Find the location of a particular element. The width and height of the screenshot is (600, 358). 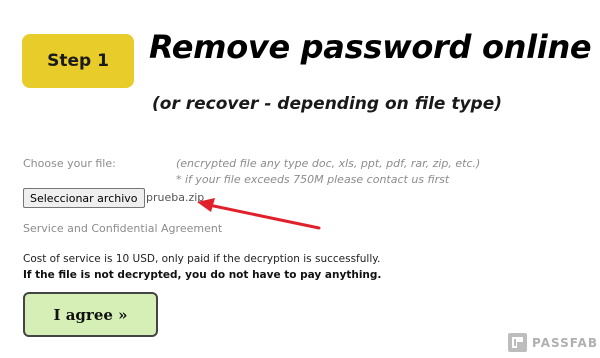

watermark-brand: PASSFAB is located at coordinates (565, 342).